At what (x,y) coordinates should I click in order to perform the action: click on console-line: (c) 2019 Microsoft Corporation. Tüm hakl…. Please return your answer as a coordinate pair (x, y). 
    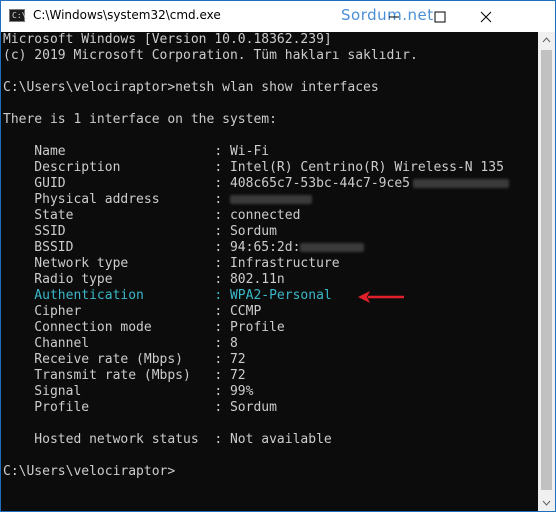
    Looking at the image, I should click on (210, 55).